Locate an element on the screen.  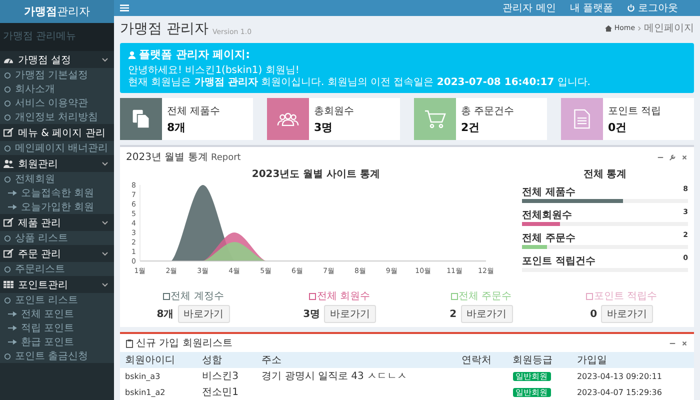
stat-label: 전체 제품수 is located at coordinates (193, 111).